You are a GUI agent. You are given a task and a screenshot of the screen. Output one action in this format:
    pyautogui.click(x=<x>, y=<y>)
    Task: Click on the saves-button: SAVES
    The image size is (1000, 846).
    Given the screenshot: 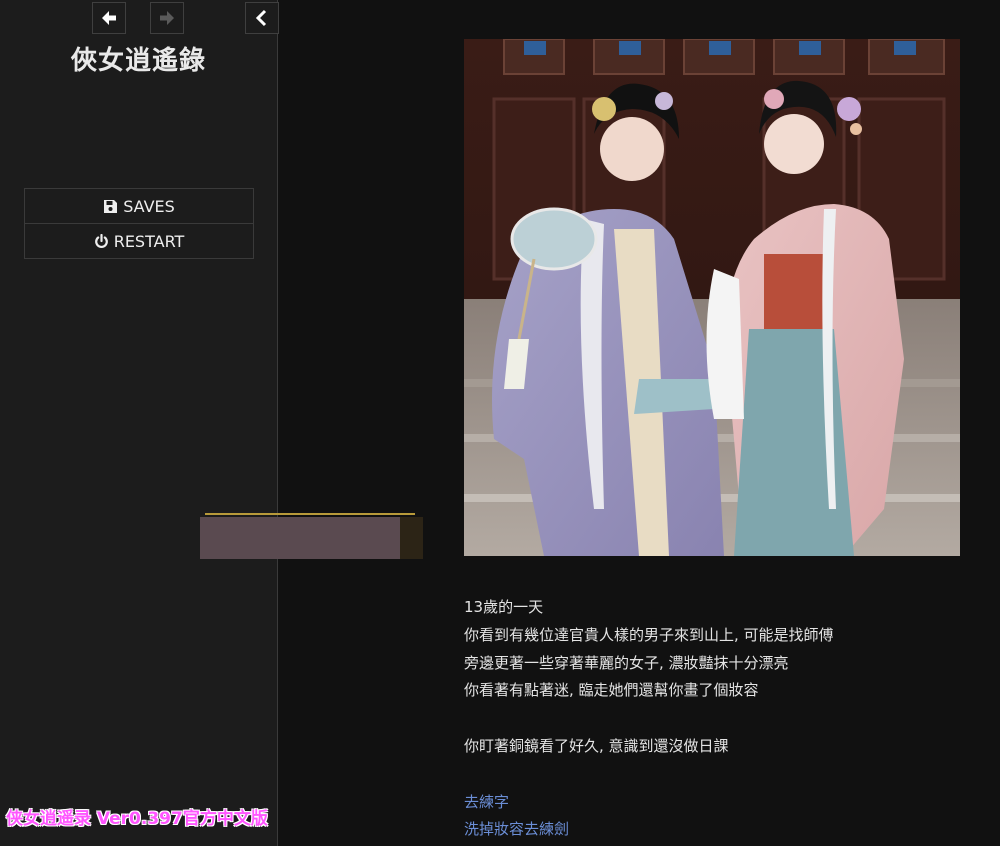 What is the action you would take?
    pyautogui.click(x=139, y=206)
    